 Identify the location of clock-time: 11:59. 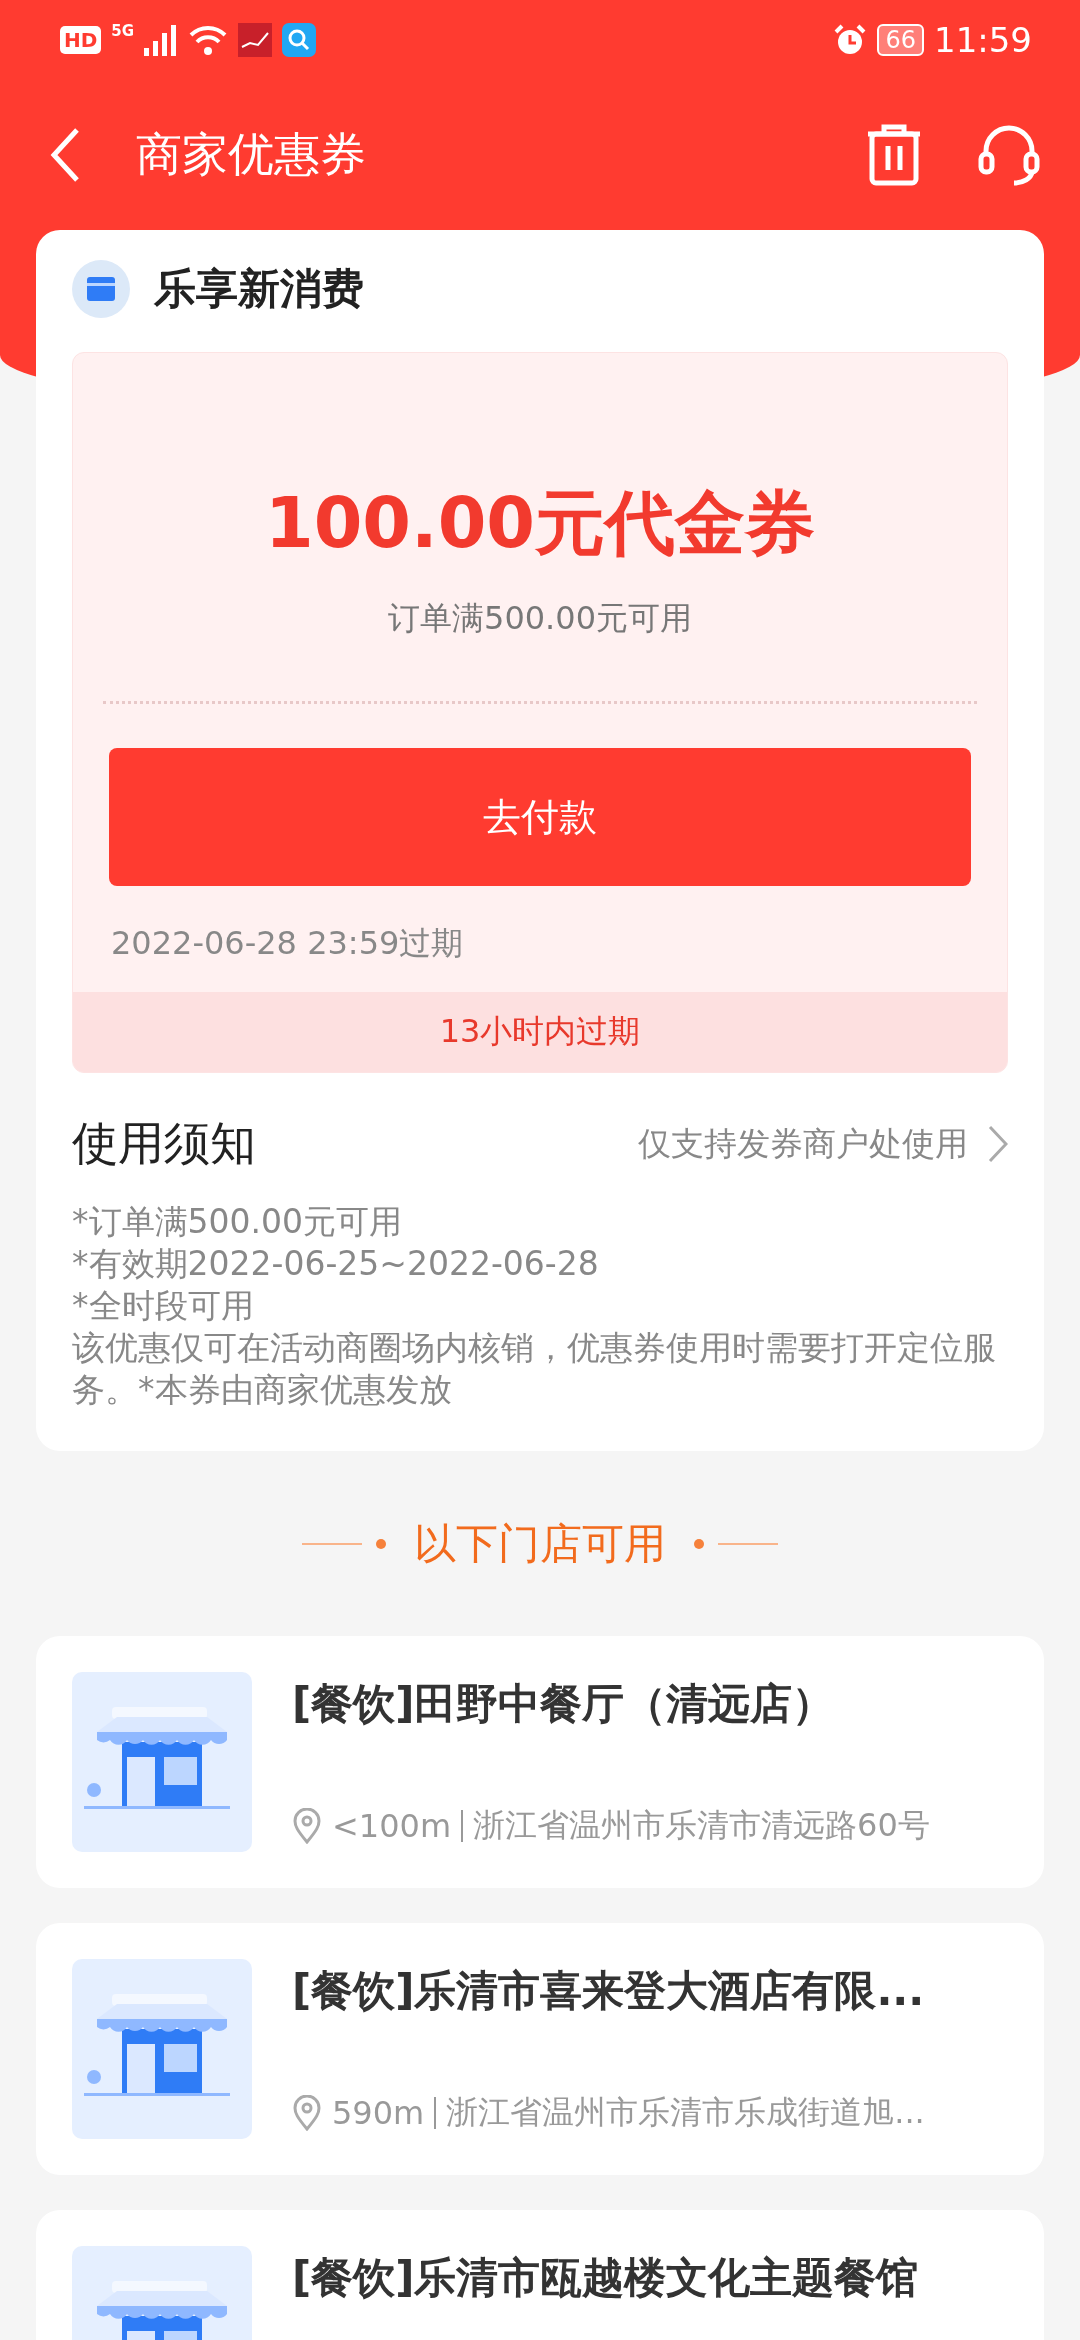
(983, 40).